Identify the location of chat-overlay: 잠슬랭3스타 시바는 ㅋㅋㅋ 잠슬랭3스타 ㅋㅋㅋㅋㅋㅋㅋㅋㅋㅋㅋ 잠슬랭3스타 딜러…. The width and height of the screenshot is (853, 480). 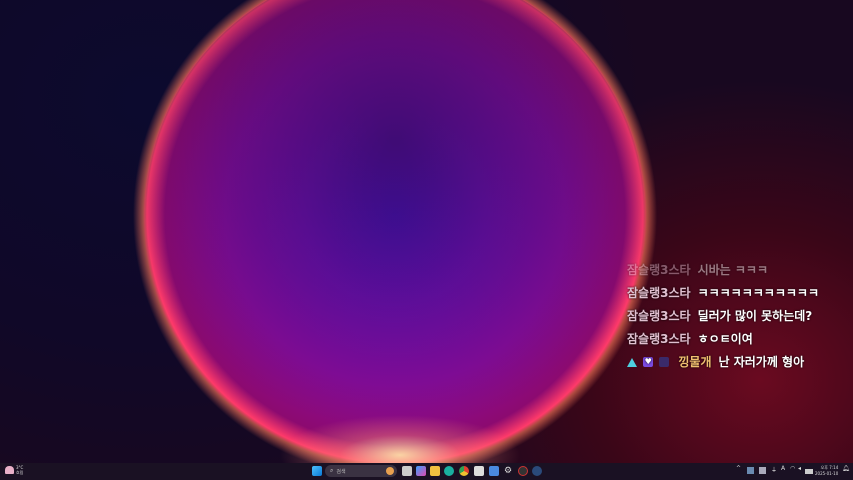
(723, 315).